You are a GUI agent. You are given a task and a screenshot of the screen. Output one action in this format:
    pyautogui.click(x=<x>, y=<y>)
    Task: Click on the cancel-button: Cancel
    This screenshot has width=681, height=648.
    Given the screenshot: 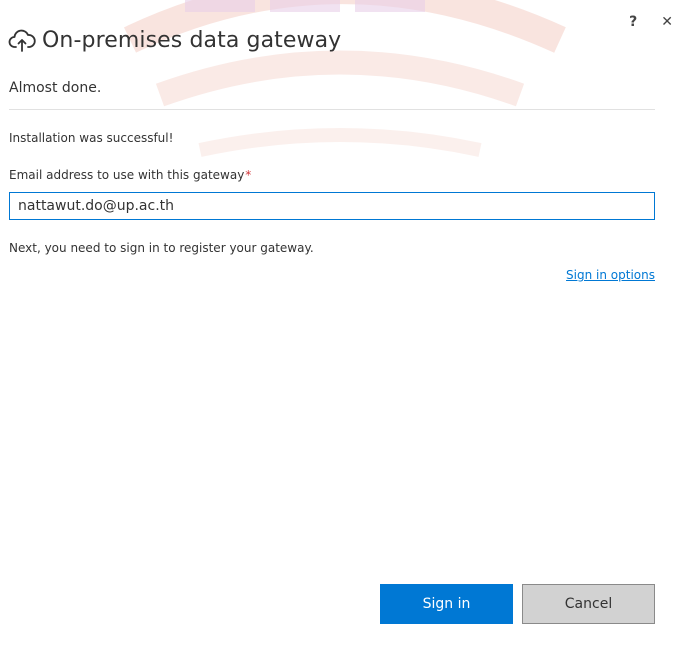 What is the action you would take?
    pyautogui.click(x=588, y=604)
    